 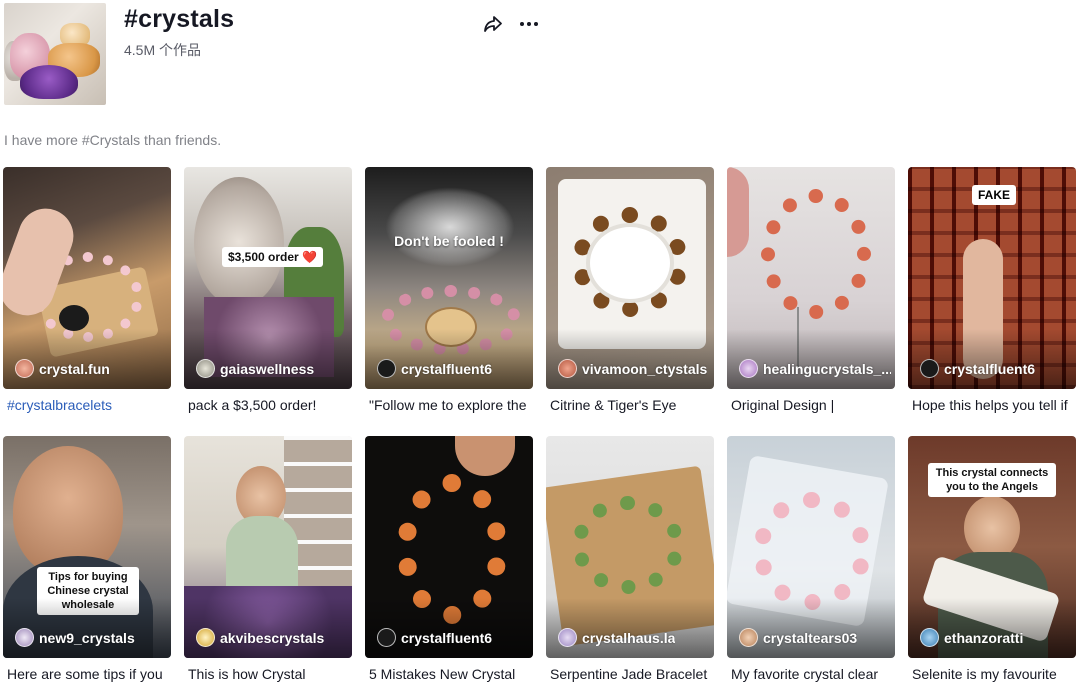 I want to click on video-overlay-text: Don't be fooled !, so click(x=449, y=241).